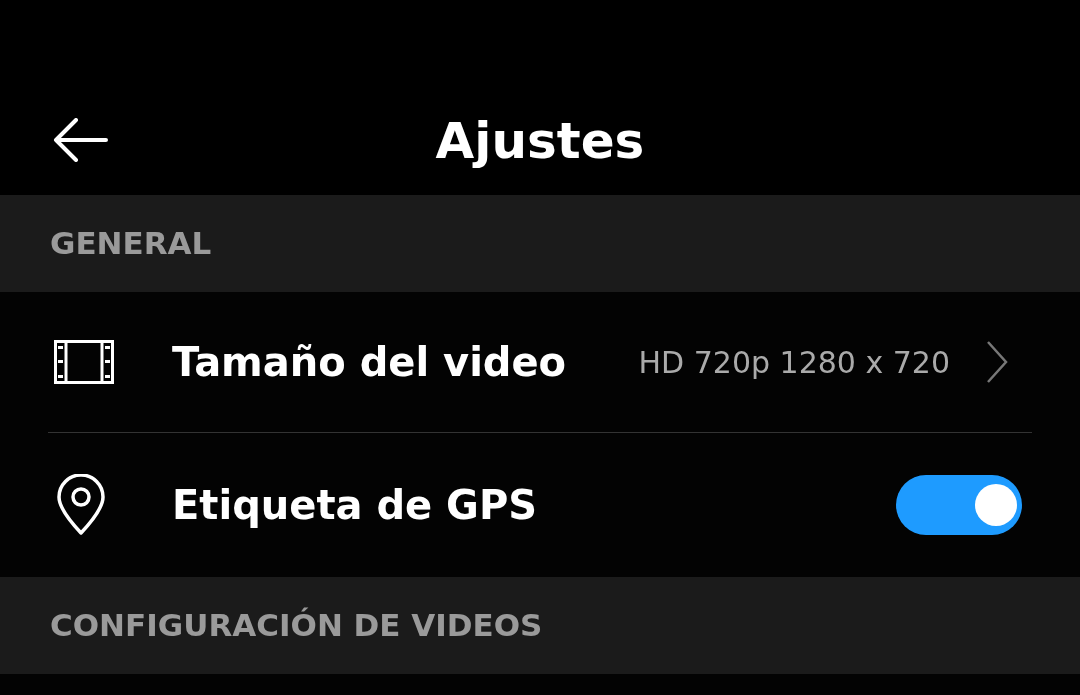 The height and width of the screenshot is (695, 1080). I want to click on row-value: HD 720p 1280 x 720, so click(794, 362).